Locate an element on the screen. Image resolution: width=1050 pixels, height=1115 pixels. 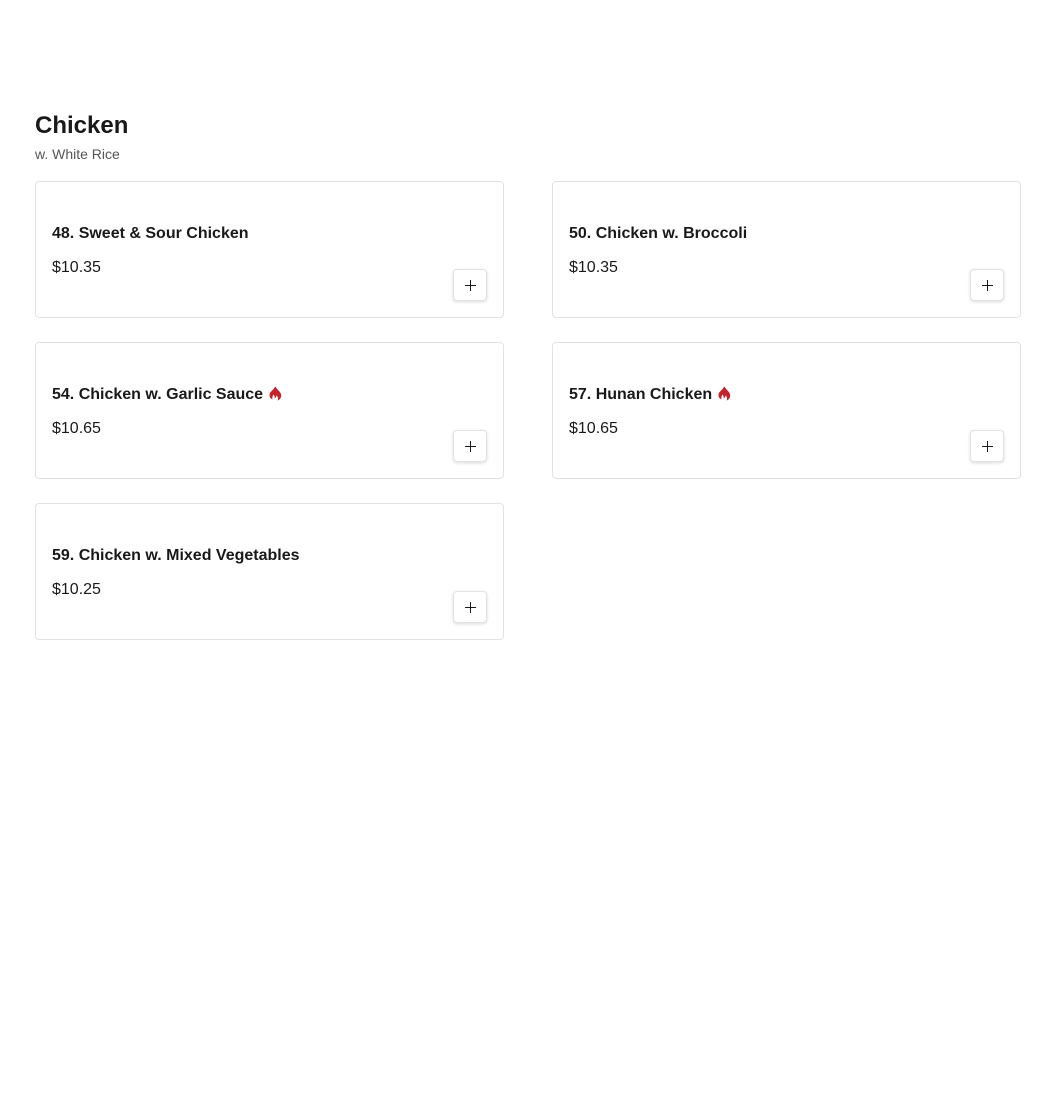
item-name: 57. Hunan Chicken is located at coordinates (641, 394).